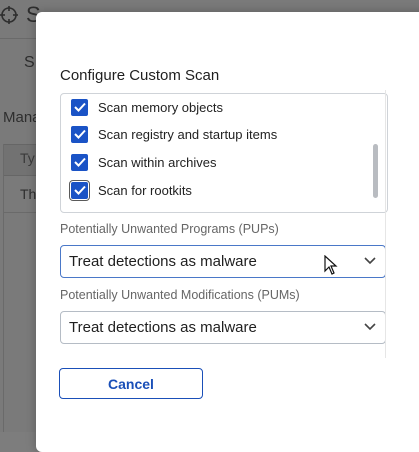 The width and height of the screenshot is (419, 452). What do you see at coordinates (22, 117) in the screenshot?
I see `background-section-label: Mana` at bounding box center [22, 117].